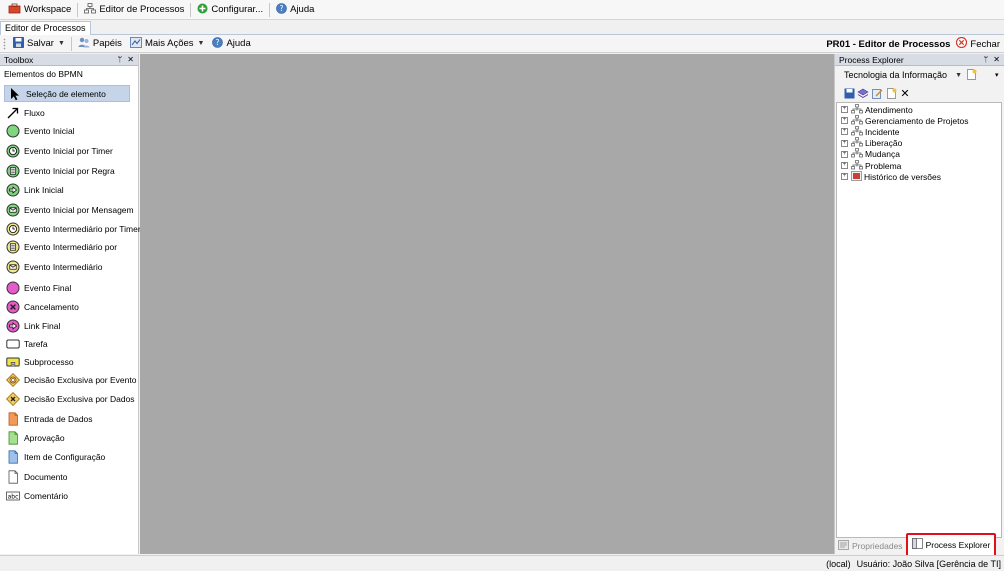  I want to click on save-button: Salvar ▼, so click(39, 44).